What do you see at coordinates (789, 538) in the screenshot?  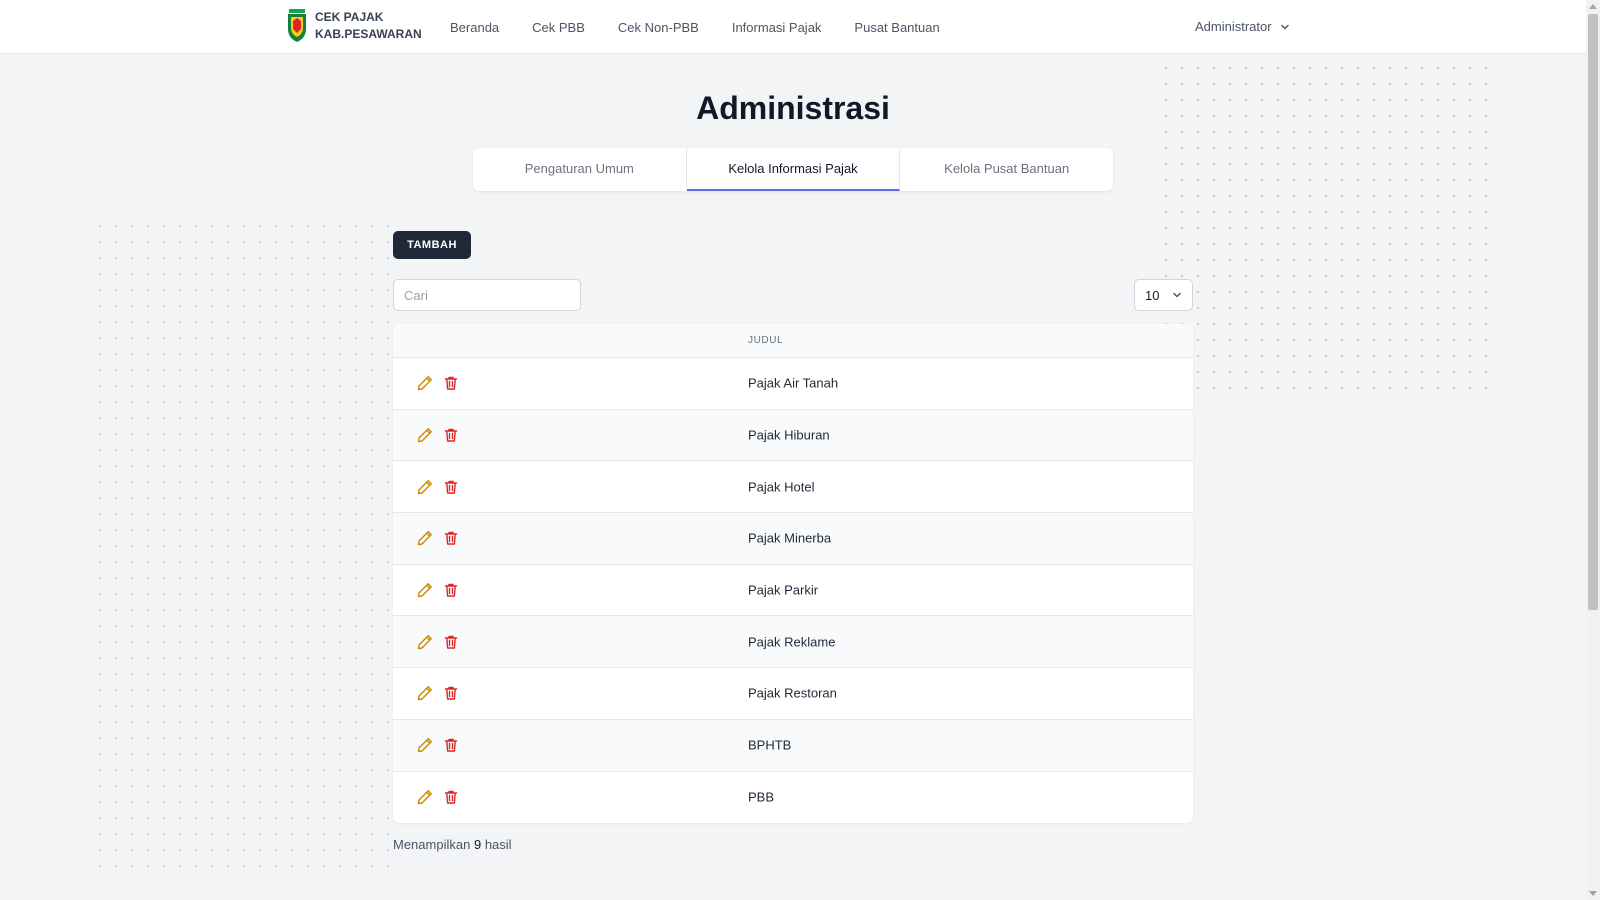 I see `row-title: Pajak Minerba` at bounding box center [789, 538].